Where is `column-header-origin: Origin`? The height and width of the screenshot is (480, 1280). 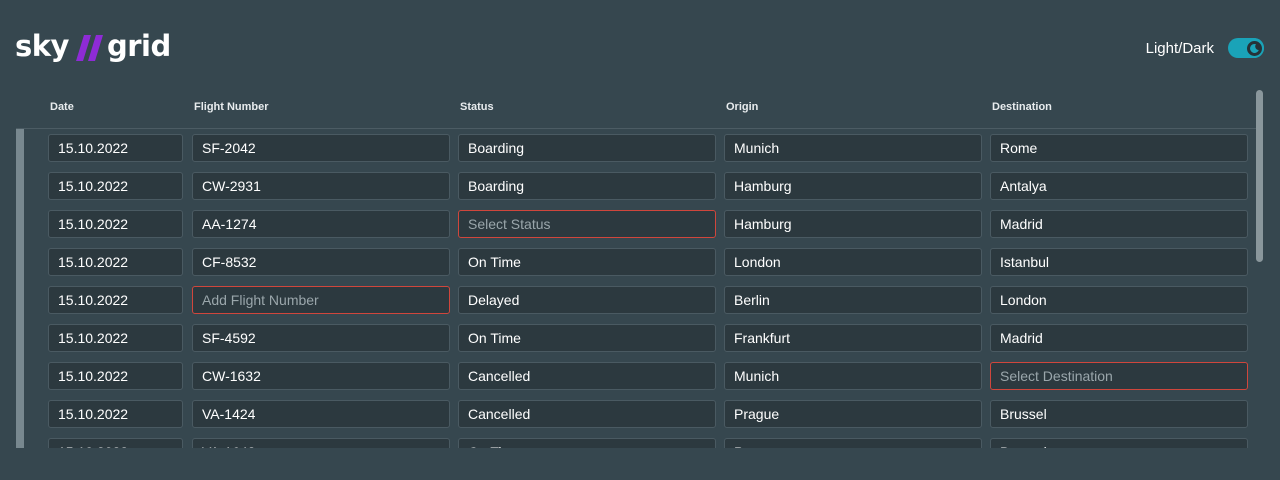
column-header-origin: Origin is located at coordinates (742, 107).